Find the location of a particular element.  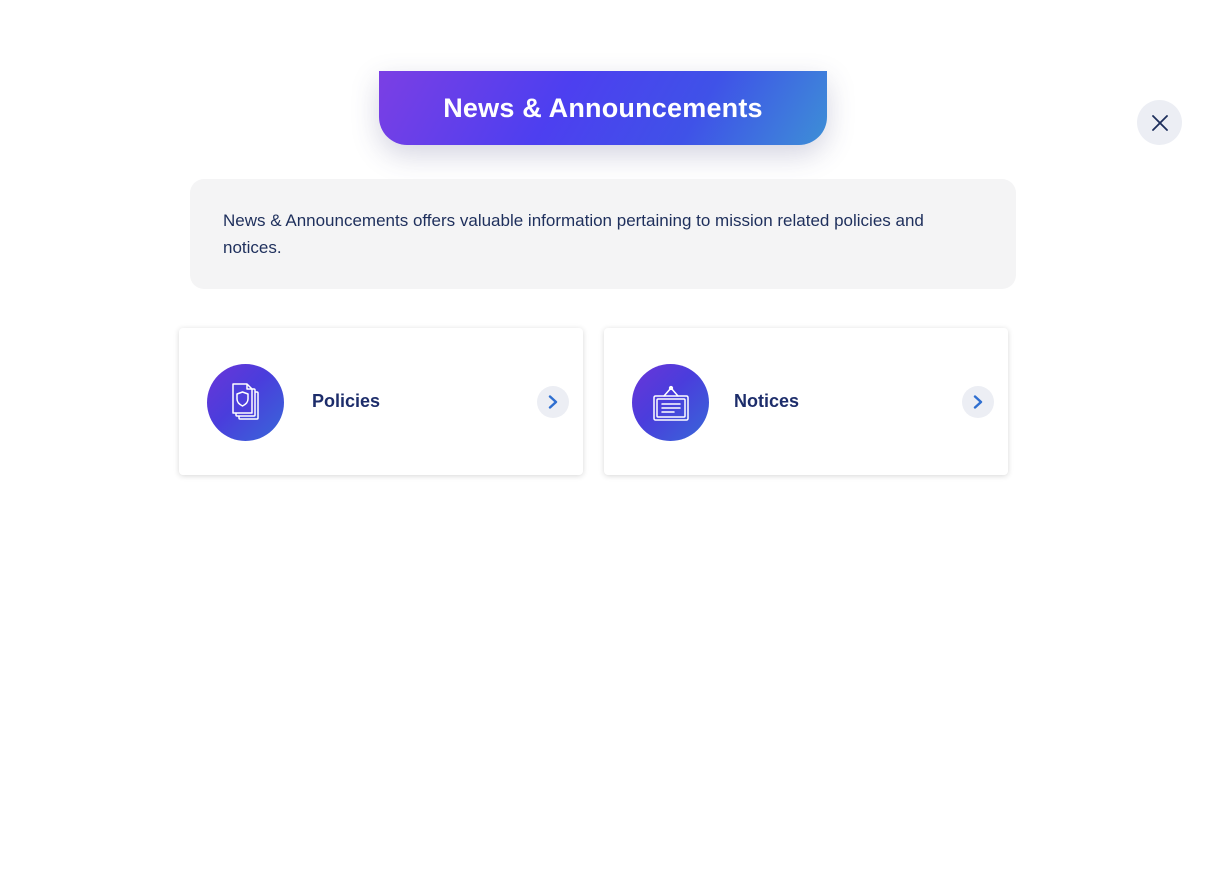

policies-card: Policies is located at coordinates (381, 401).